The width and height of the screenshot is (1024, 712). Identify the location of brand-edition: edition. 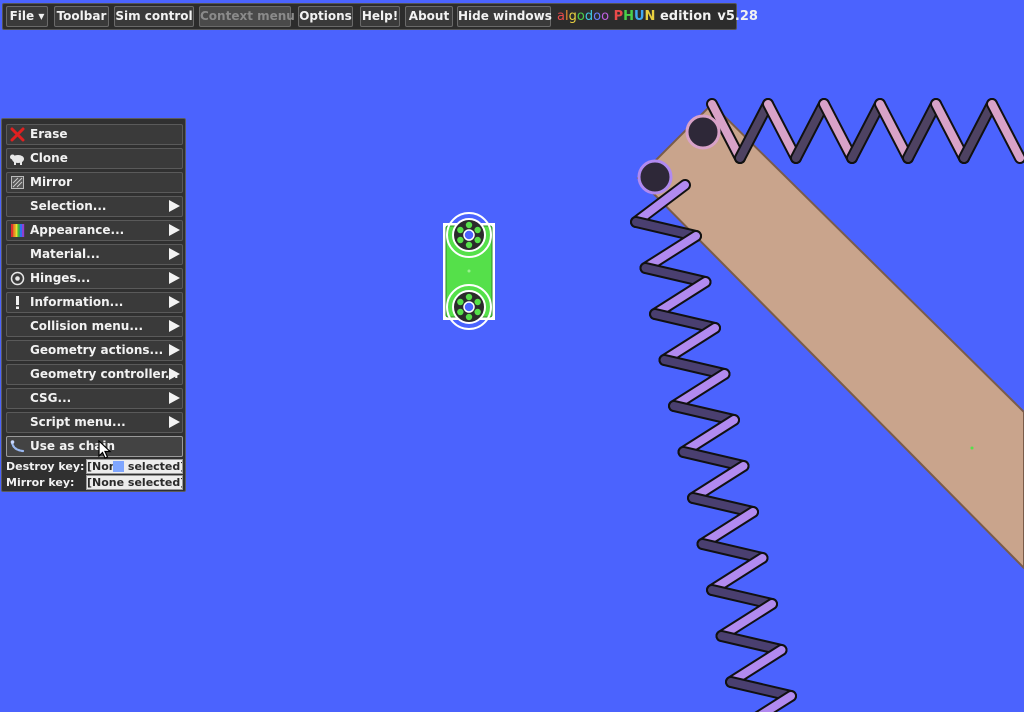
(685, 16).